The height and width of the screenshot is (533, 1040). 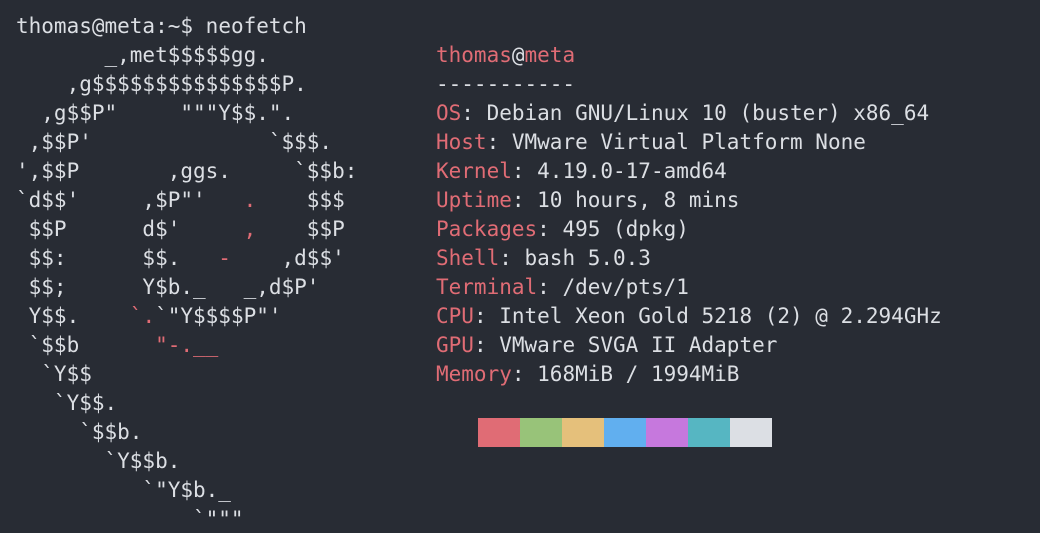 What do you see at coordinates (474, 171) in the screenshot?
I see `info-key: Kernel` at bounding box center [474, 171].